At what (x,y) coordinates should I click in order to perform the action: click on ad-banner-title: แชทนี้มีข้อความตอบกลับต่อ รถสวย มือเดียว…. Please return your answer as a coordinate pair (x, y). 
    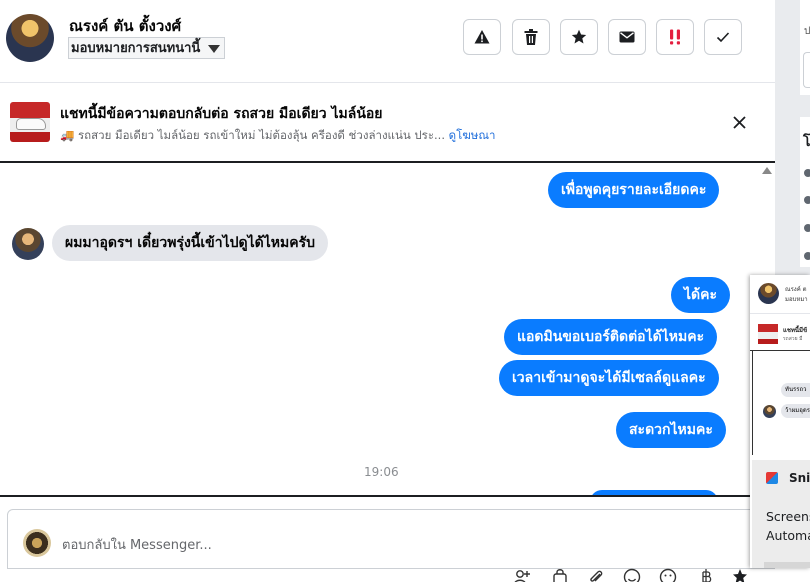
    Looking at the image, I should click on (221, 114).